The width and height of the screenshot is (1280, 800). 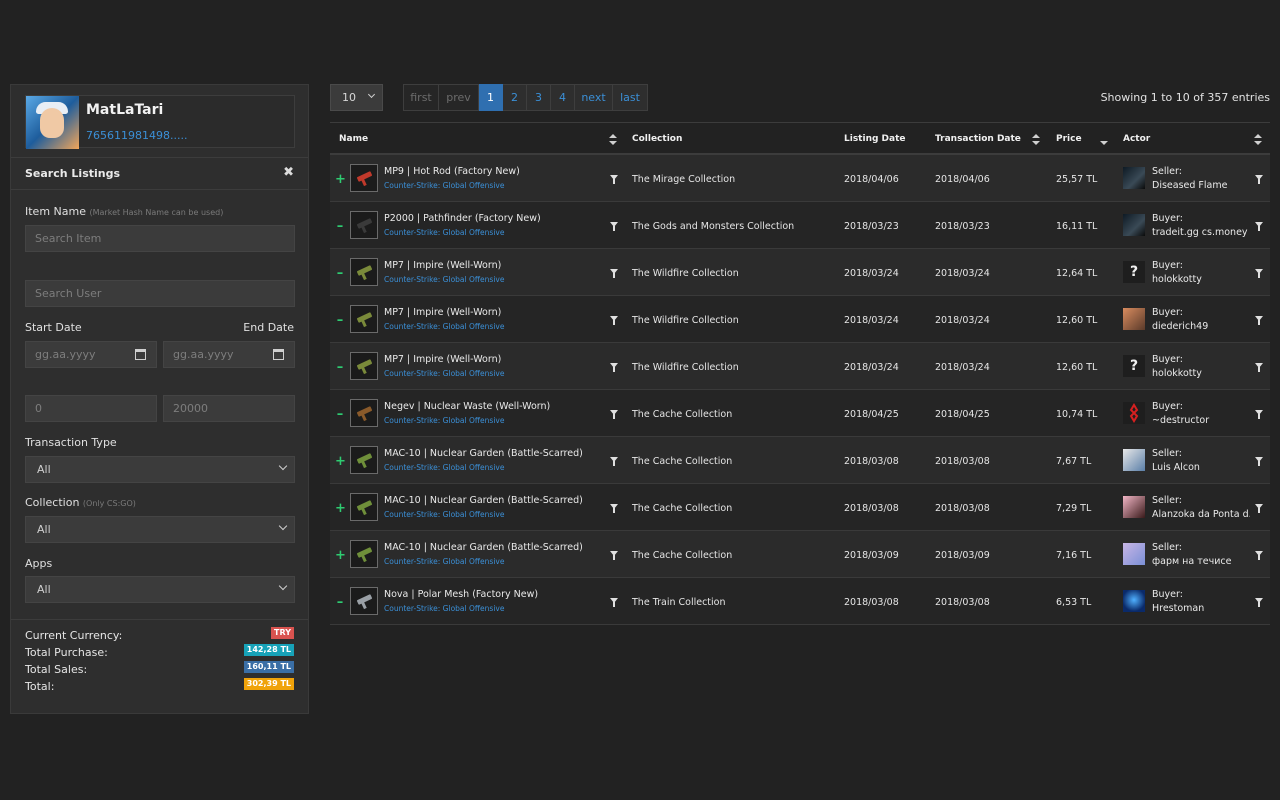 I want to click on pager-next: next, so click(x=594, y=97).